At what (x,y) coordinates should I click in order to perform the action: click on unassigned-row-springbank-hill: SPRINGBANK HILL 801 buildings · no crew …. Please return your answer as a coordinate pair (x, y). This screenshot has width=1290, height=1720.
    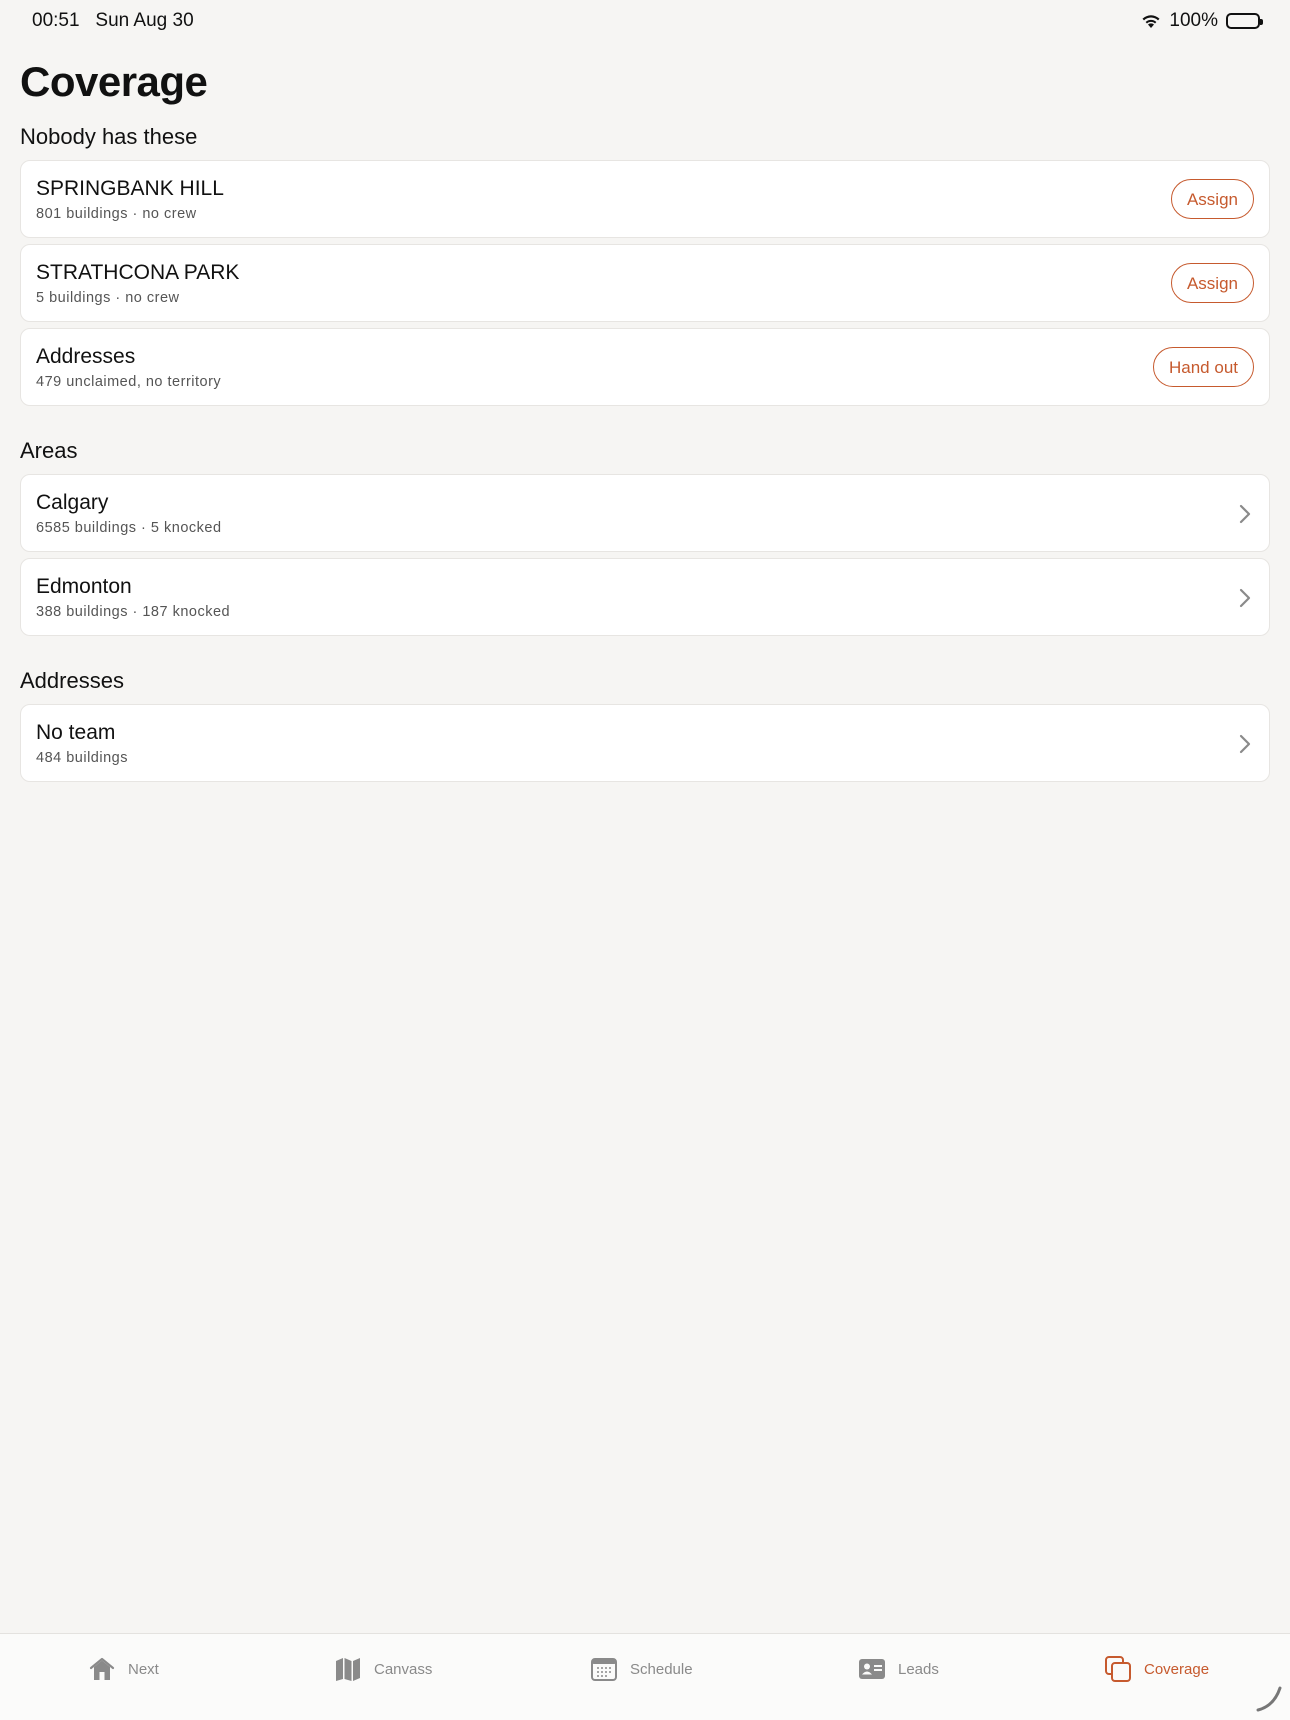
    Looking at the image, I should click on (645, 199).